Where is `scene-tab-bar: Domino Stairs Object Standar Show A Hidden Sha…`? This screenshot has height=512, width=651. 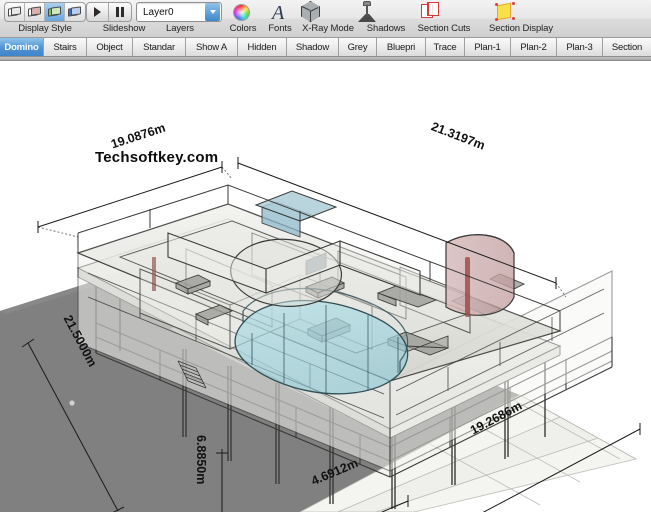 scene-tab-bar: Domino Stairs Object Standar Show A Hidden Sha… is located at coordinates (325, 47).